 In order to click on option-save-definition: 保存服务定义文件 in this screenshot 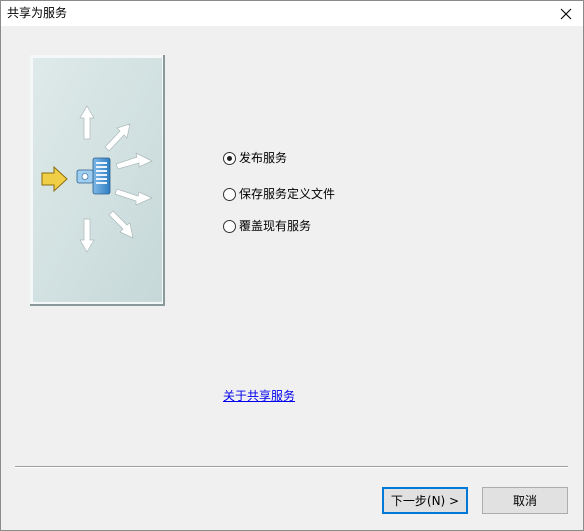, I will do `click(279, 194)`.